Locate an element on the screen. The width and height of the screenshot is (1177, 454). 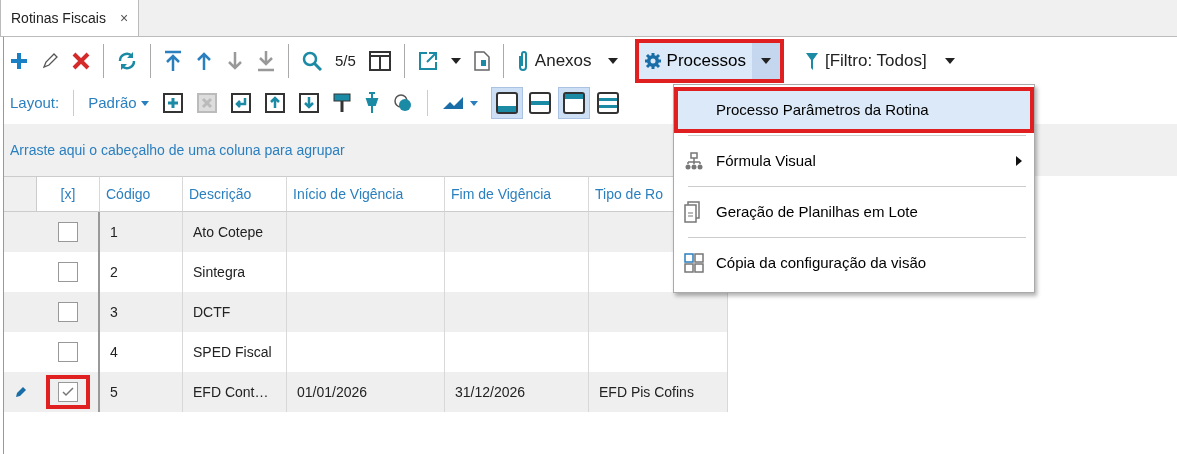
close-button: × is located at coordinates (124, 18).